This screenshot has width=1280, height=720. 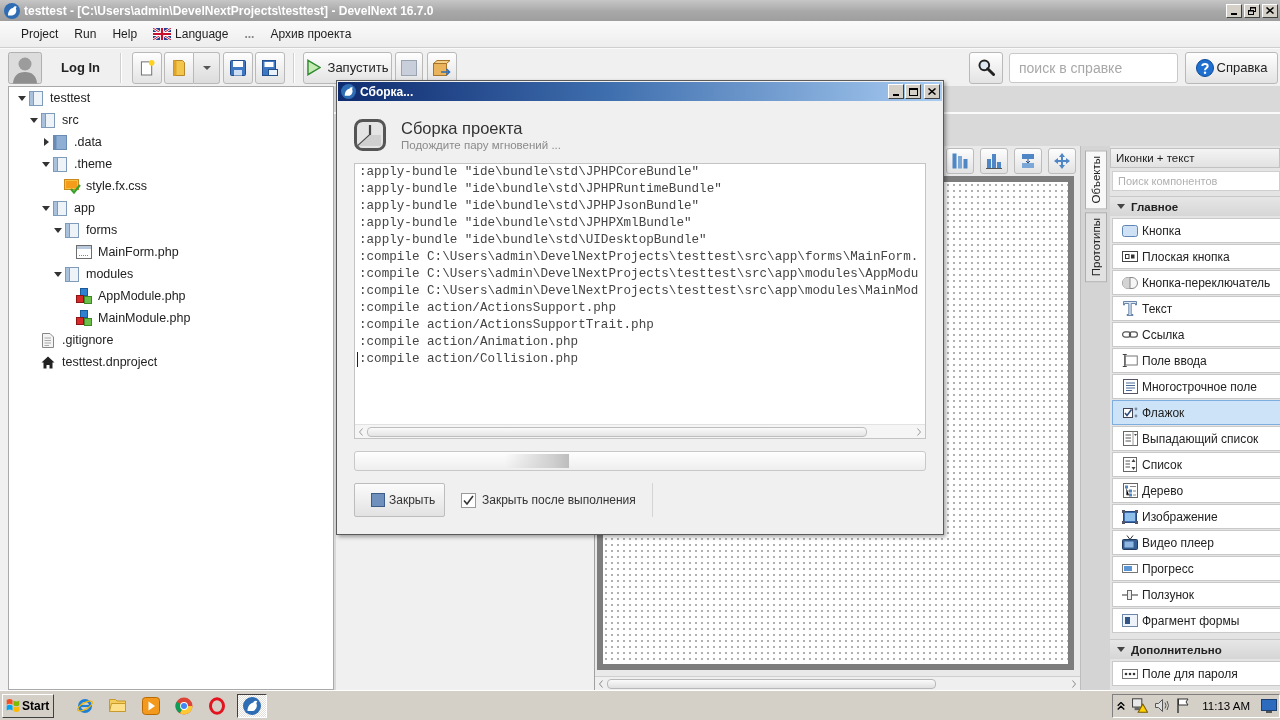 What do you see at coordinates (110, 274) in the screenshot?
I see `tree-item-label: modules` at bounding box center [110, 274].